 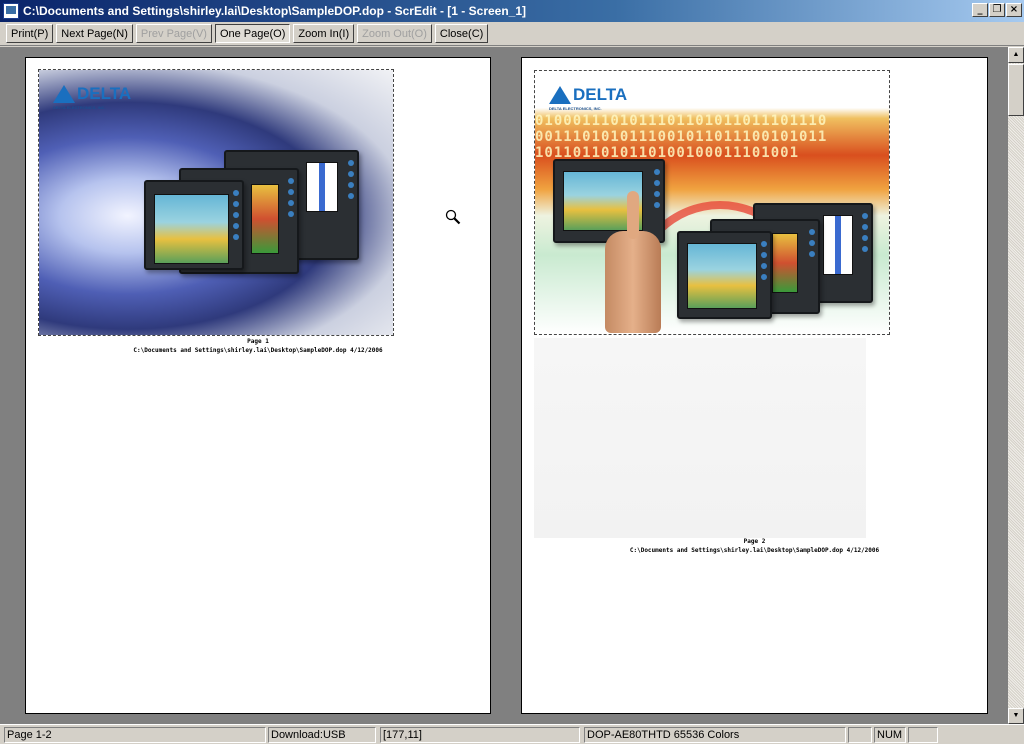 What do you see at coordinates (1016, 716) in the screenshot?
I see `scroll-down-button: ▼` at bounding box center [1016, 716].